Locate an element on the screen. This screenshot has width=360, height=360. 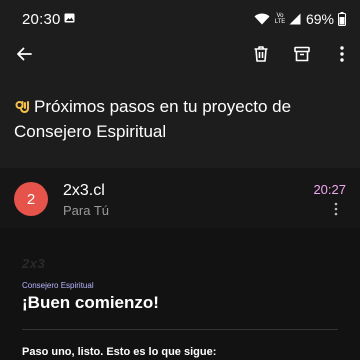
wifi-icon is located at coordinates (262, 19).